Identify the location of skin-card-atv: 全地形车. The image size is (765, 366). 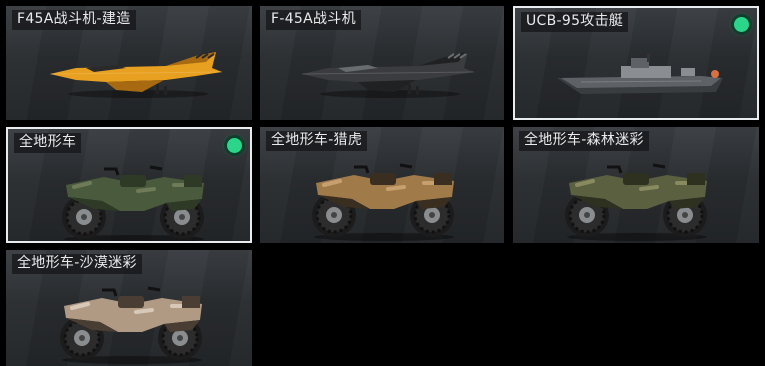
(129, 185).